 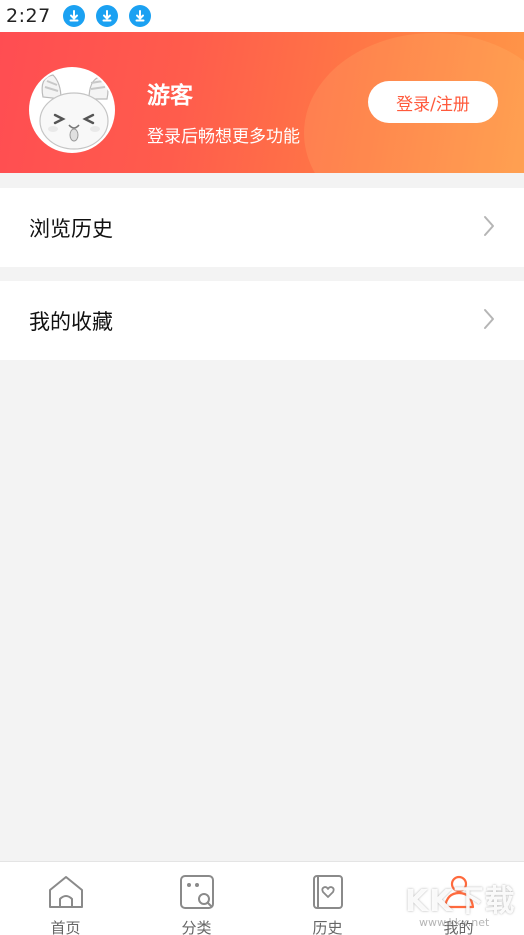 I want to click on menu-item-browse-history: 浏览历史, so click(x=262, y=227).